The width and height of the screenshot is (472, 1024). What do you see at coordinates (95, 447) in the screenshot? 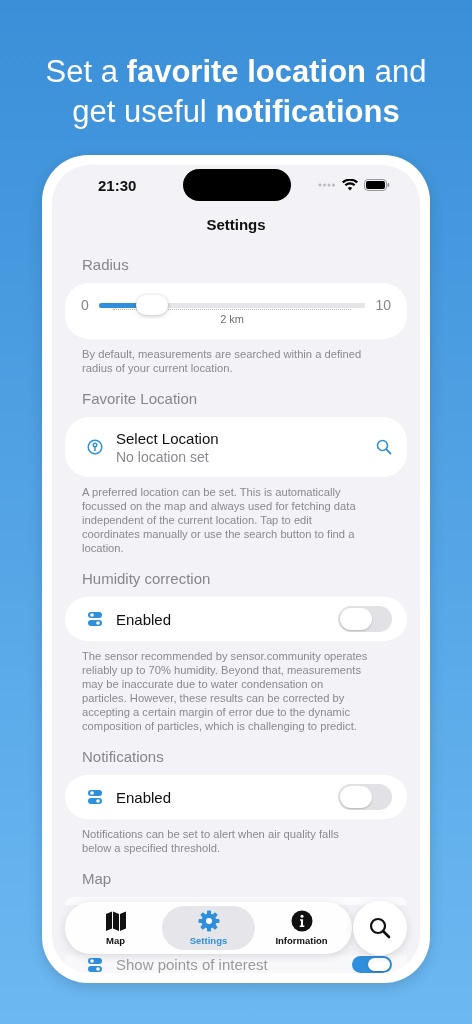
I see `pin-icon` at bounding box center [95, 447].